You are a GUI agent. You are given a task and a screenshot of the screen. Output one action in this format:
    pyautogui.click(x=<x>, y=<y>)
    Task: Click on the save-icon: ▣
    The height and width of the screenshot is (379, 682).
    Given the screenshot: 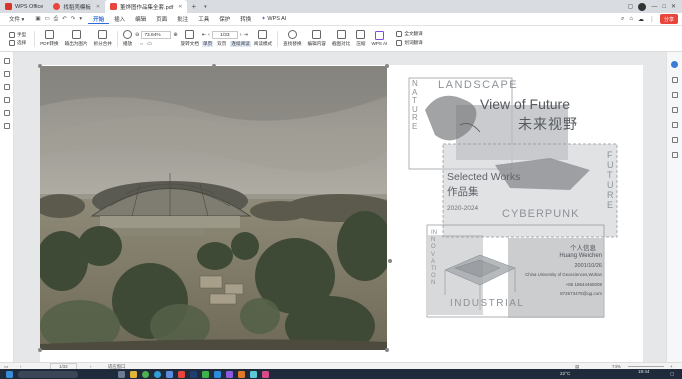 What is the action you would take?
    pyautogui.click(x=37, y=19)
    